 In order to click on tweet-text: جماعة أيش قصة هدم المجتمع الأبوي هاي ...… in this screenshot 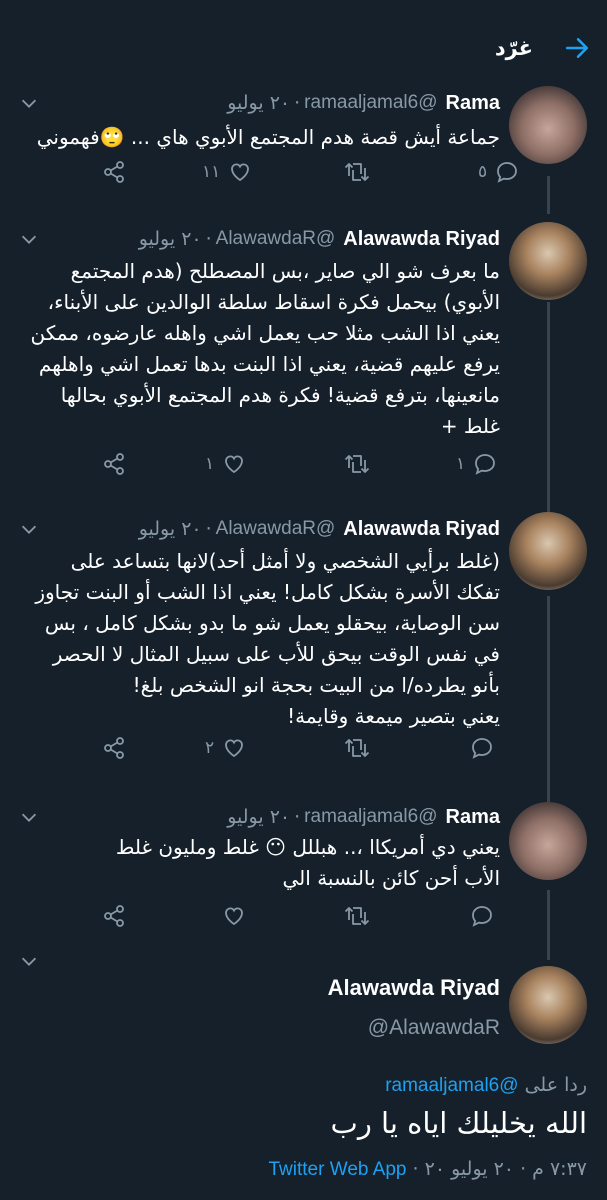, I will do `click(268, 137)`.